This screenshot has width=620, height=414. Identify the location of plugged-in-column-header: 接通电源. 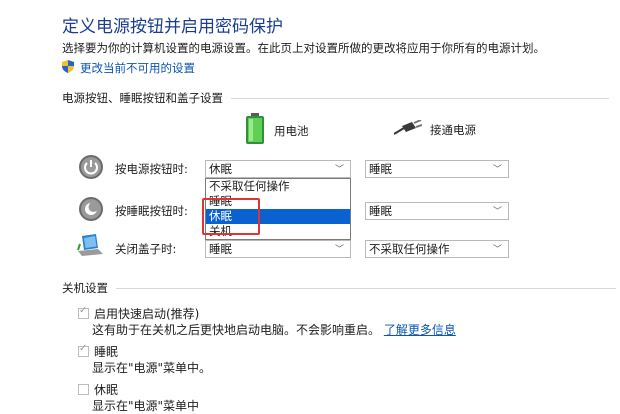
(434, 129).